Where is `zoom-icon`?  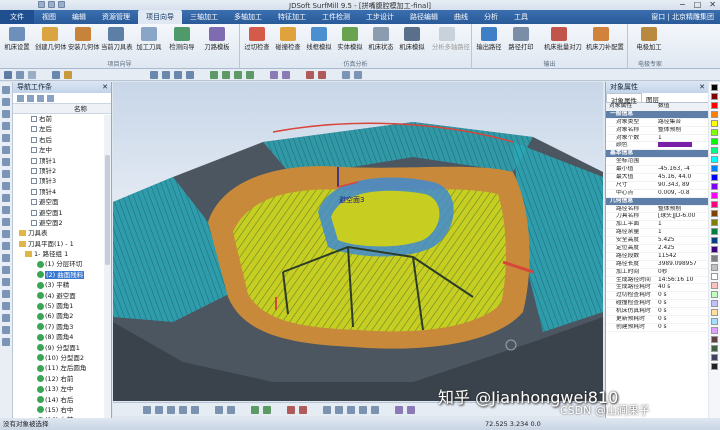
zoom-icon is located at coordinates (226, 75).